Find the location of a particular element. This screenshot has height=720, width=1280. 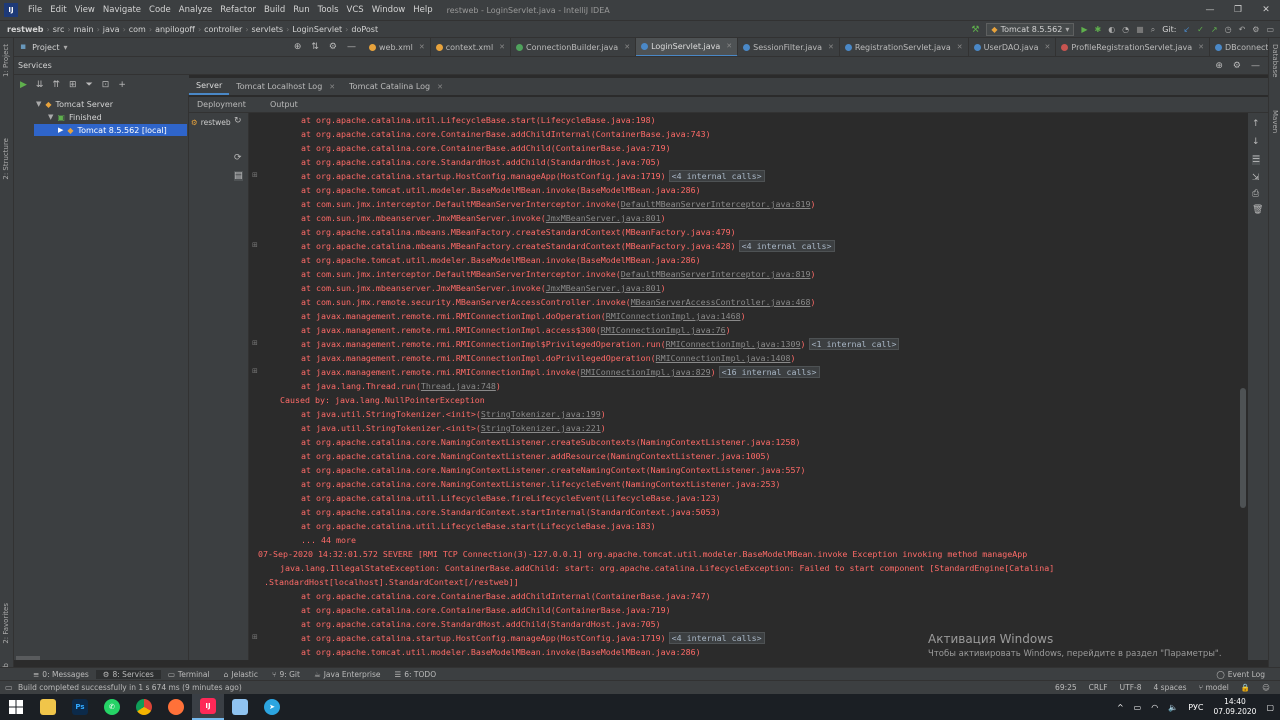

trash-icon: 🗑 is located at coordinates (1257, 210).